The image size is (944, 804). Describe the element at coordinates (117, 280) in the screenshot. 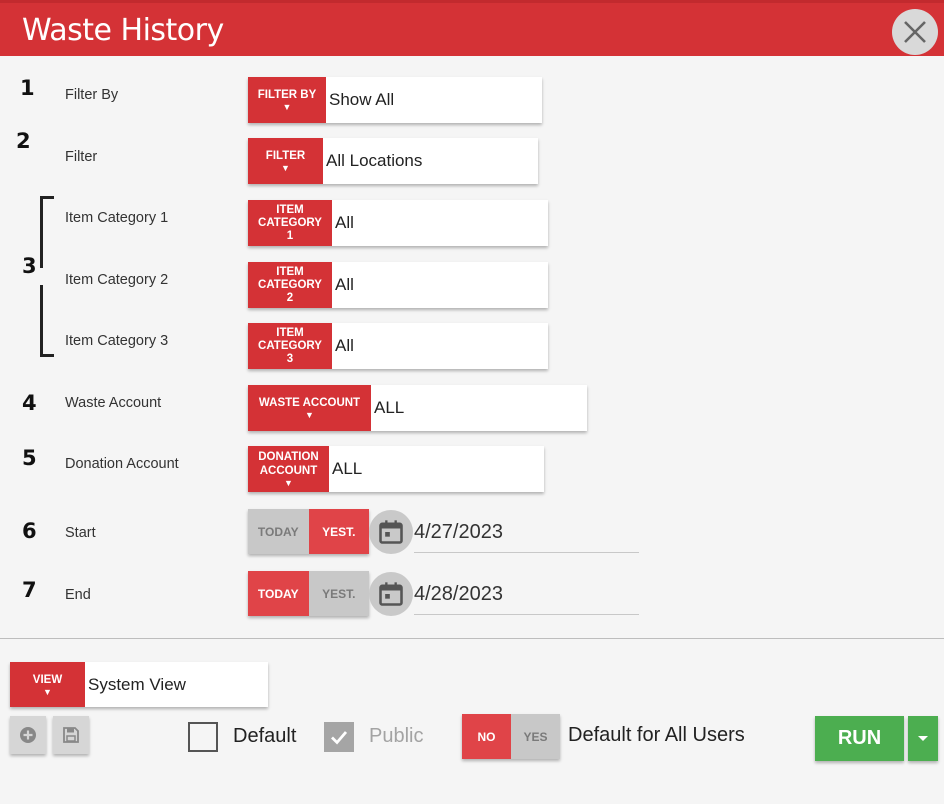

I see `item-category-2-label: Item Category 2` at that location.